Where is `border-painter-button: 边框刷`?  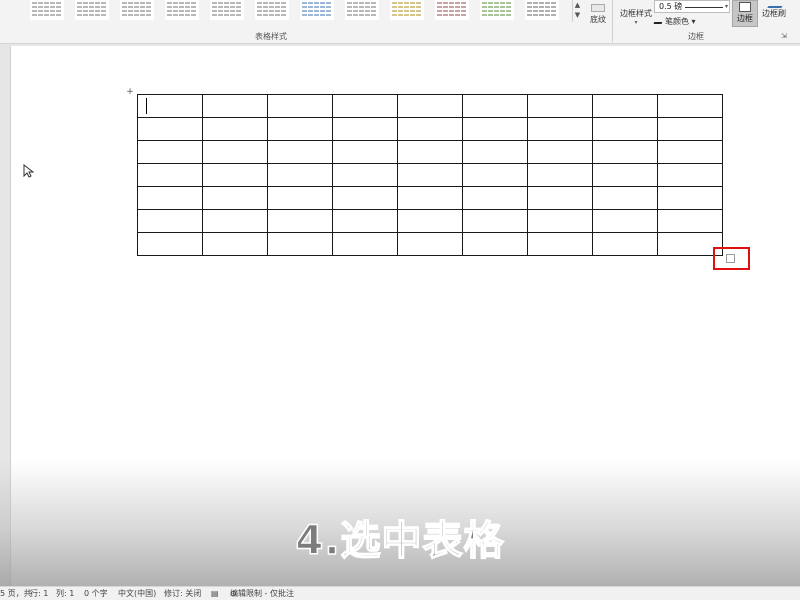
border-painter-button: 边框刷 is located at coordinates (774, 9).